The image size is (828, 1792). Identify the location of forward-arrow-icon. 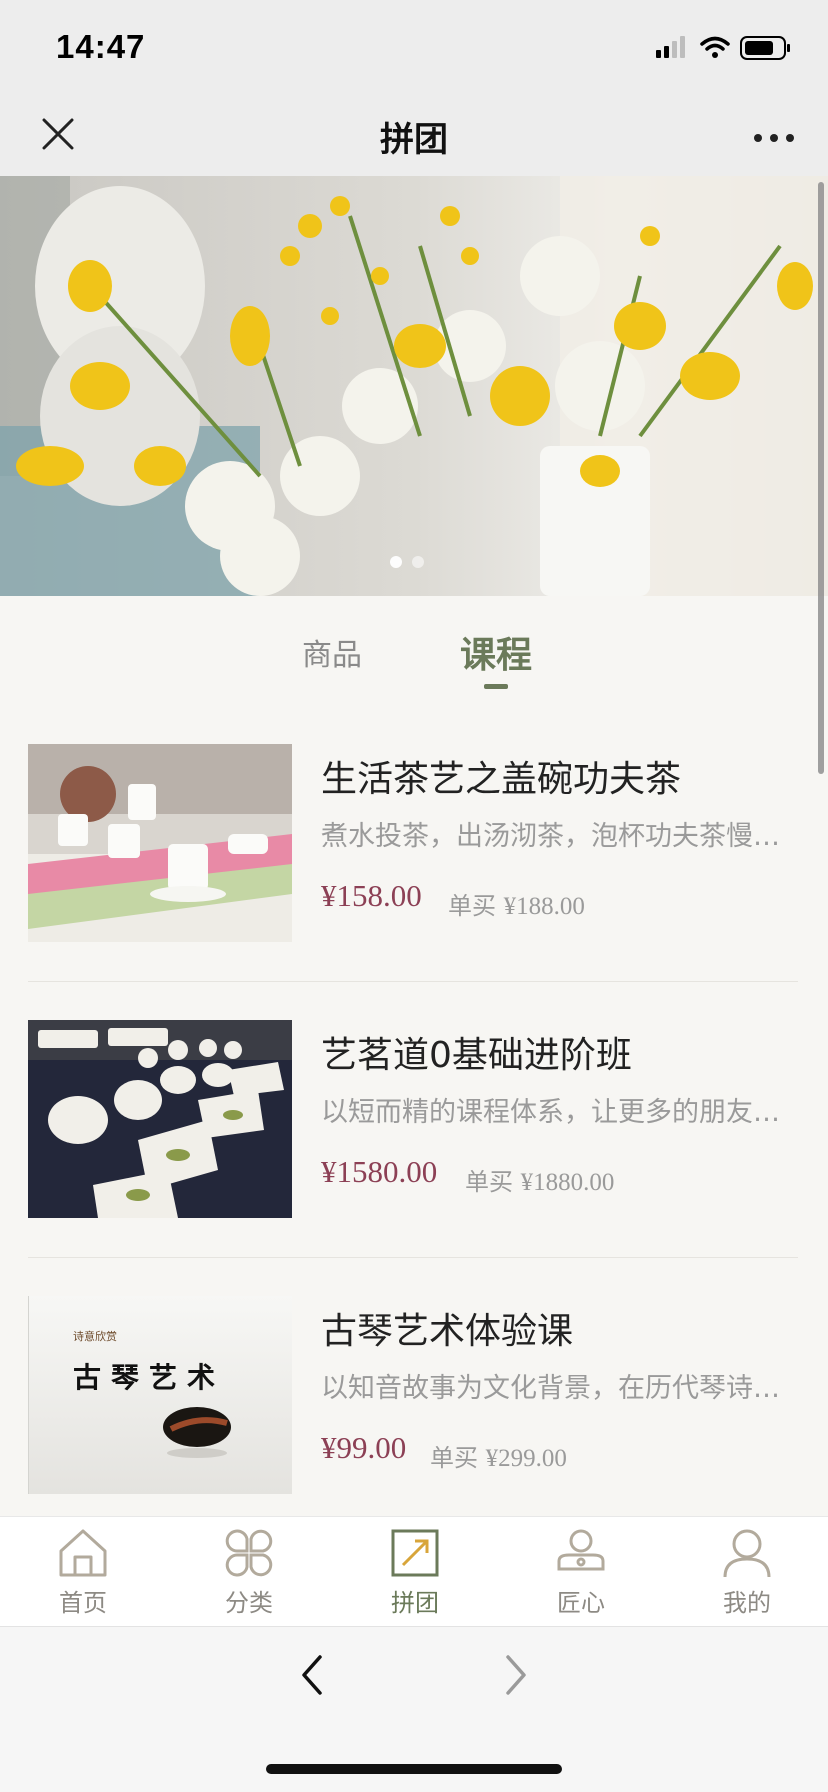
(516, 1675).